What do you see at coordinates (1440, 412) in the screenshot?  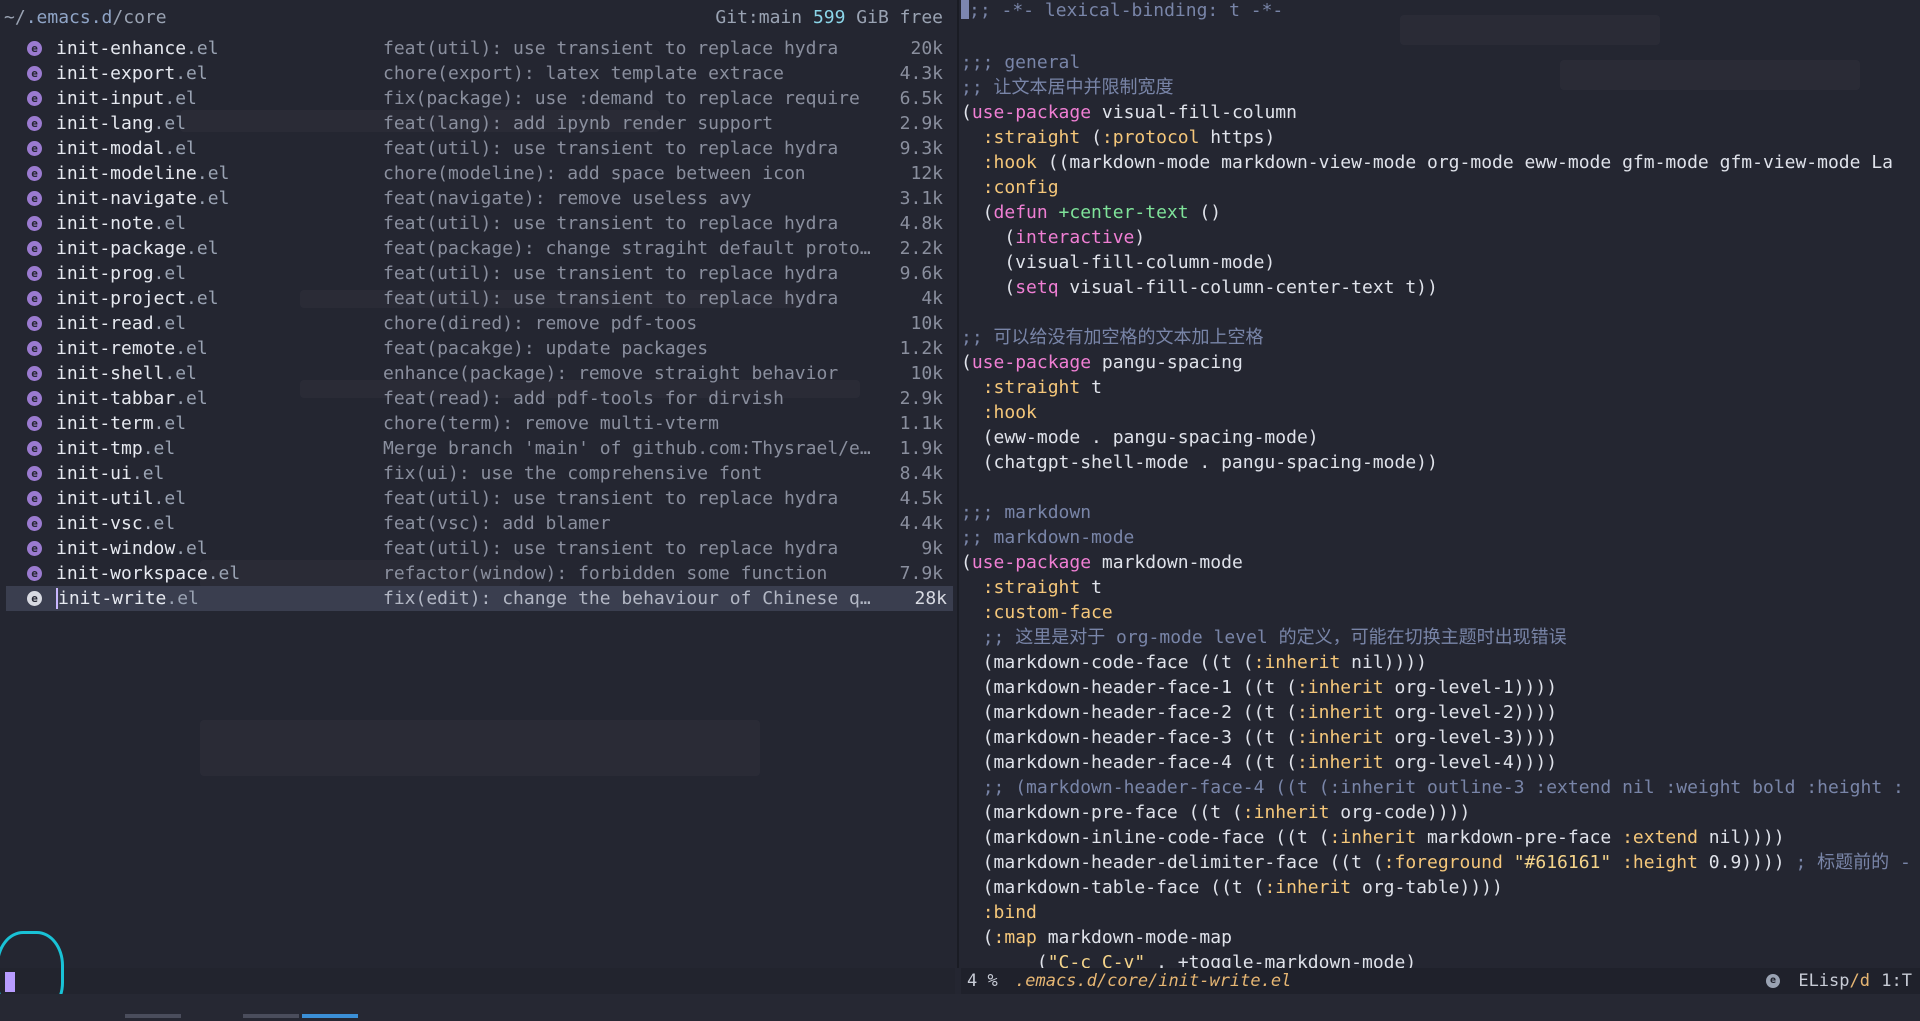 I see `code-line: :hook` at bounding box center [1440, 412].